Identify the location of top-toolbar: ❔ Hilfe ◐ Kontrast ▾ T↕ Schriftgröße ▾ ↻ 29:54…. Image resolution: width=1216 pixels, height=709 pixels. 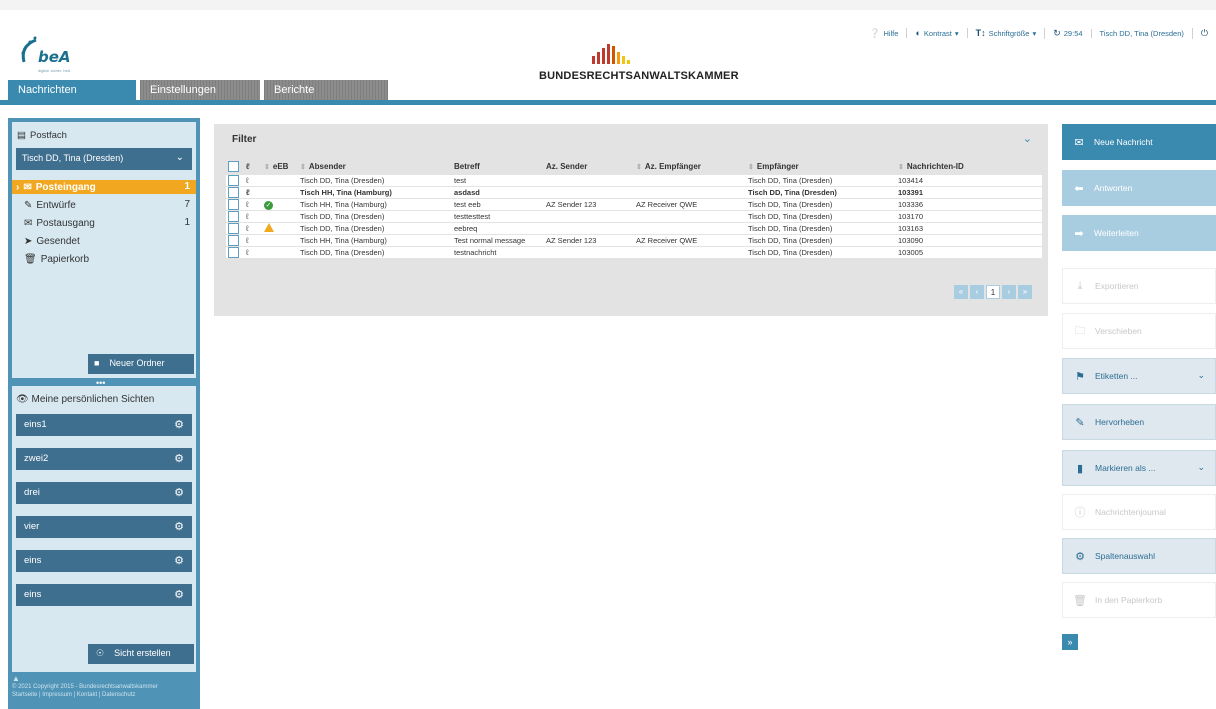
(1038, 33).